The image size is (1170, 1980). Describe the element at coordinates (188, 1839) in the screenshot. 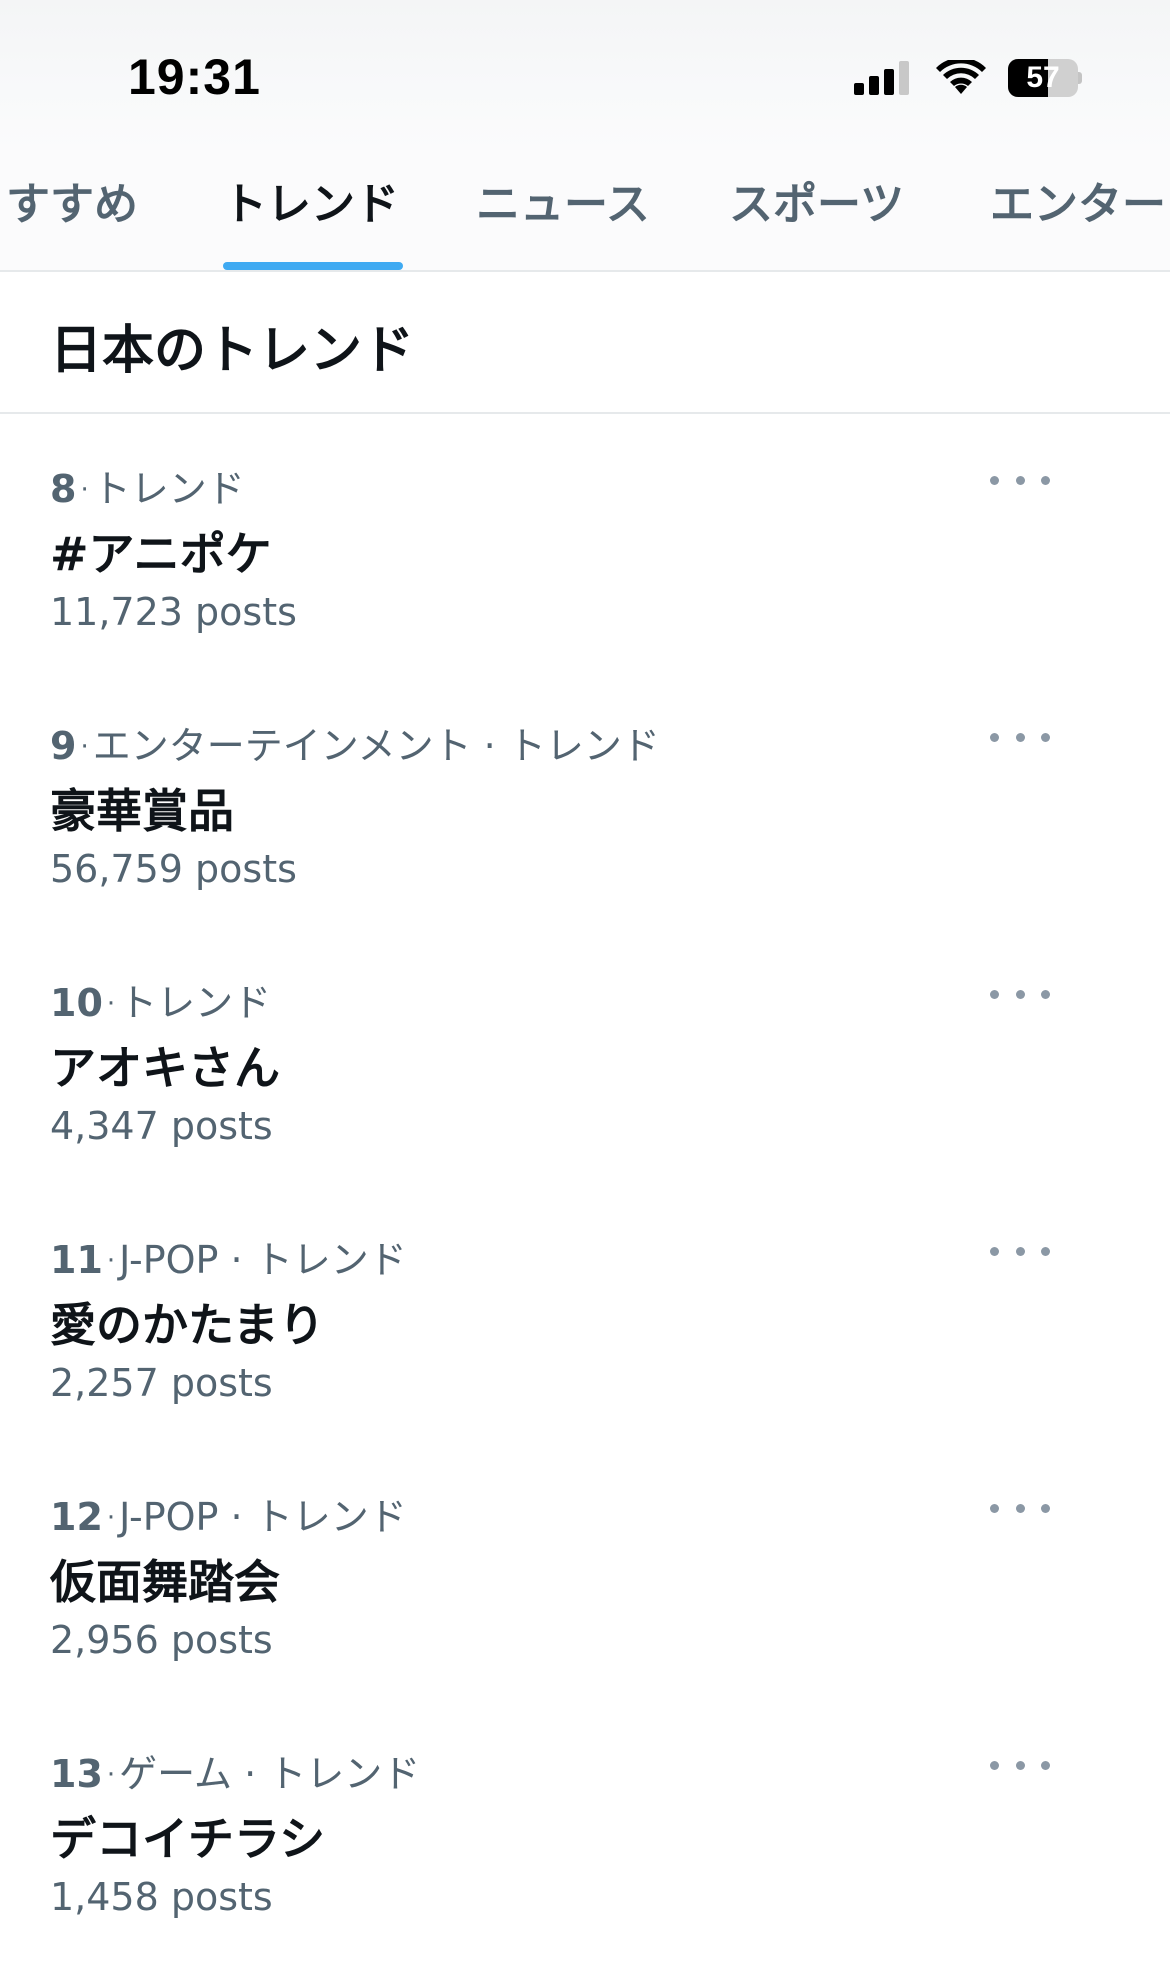

I see `trend-name: デコイチラシ` at that location.